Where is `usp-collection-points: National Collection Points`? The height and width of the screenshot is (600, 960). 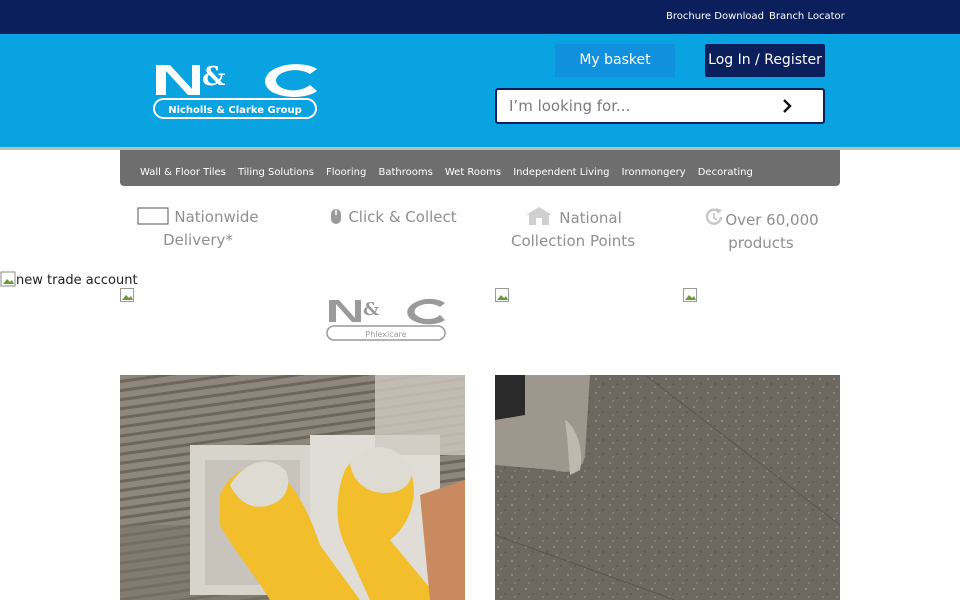 usp-collection-points: National Collection Points is located at coordinates (573, 229).